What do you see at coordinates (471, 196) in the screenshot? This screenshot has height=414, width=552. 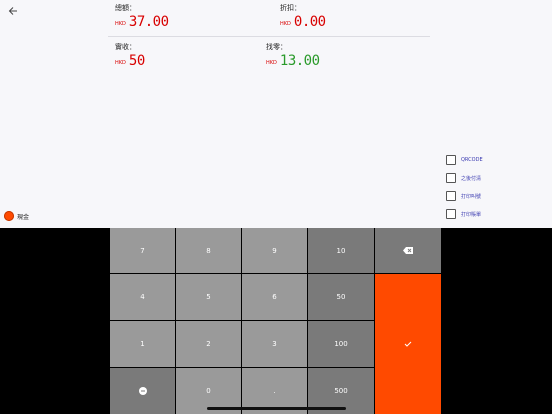 I see `option-print-number-label: 打印叫號` at bounding box center [471, 196].